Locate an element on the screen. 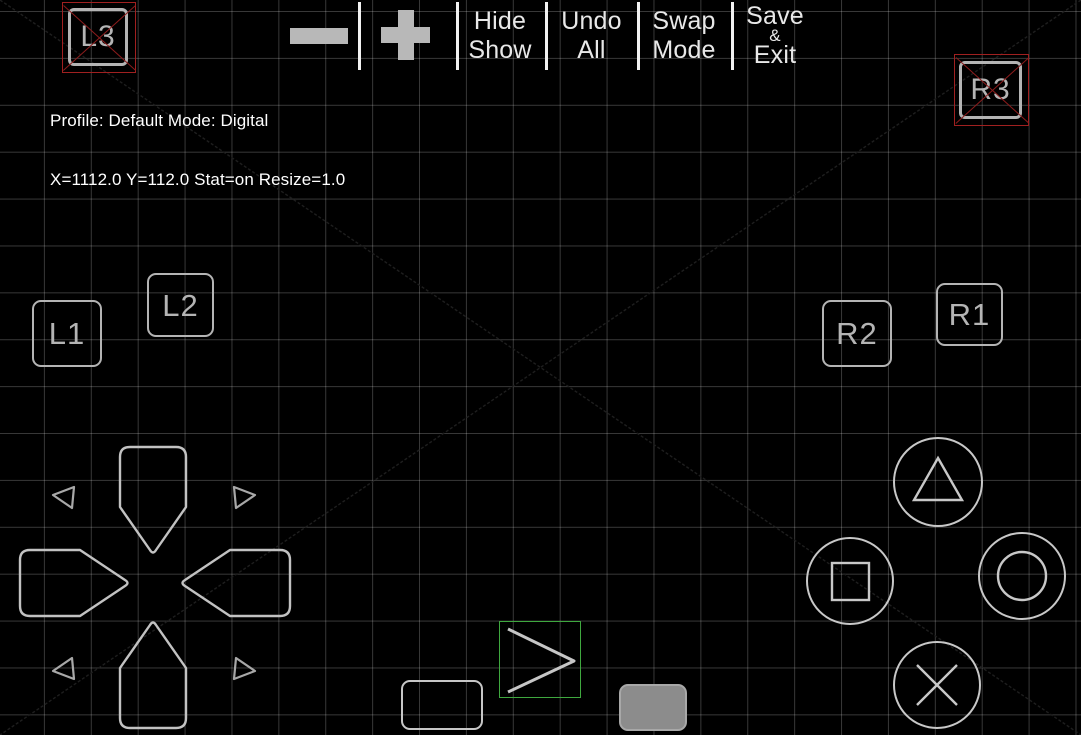 The height and width of the screenshot is (735, 1081). status-line-profile-mode: Profile: Default Mode: Digital is located at coordinates (159, 120).